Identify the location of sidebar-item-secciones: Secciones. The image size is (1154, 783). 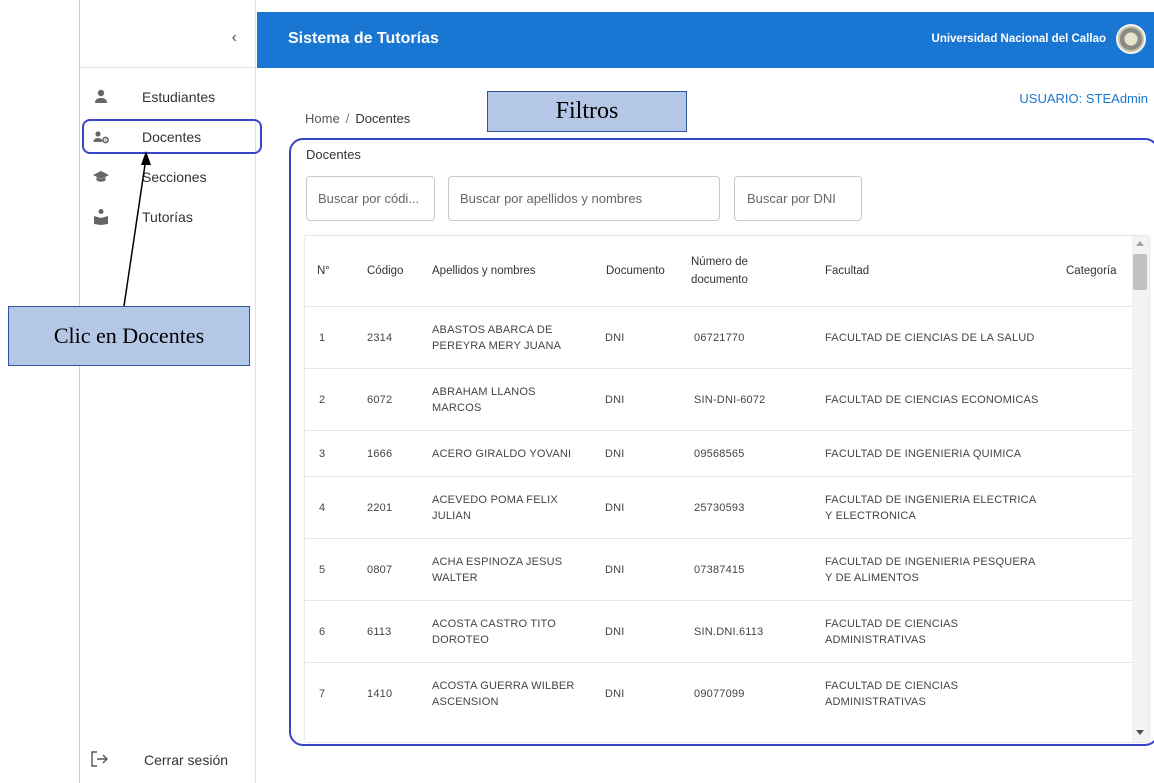
(168, 177).